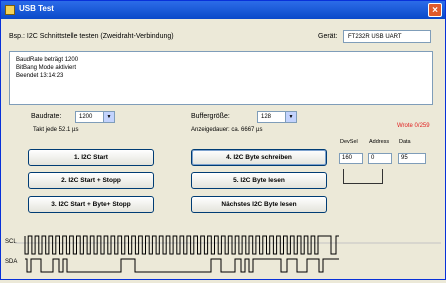 The width and height of the screenshot is (446, 283). I want to click on next-i2c-byte-read-button: Nächstes I2C Byte lesen, so click(259, 204).